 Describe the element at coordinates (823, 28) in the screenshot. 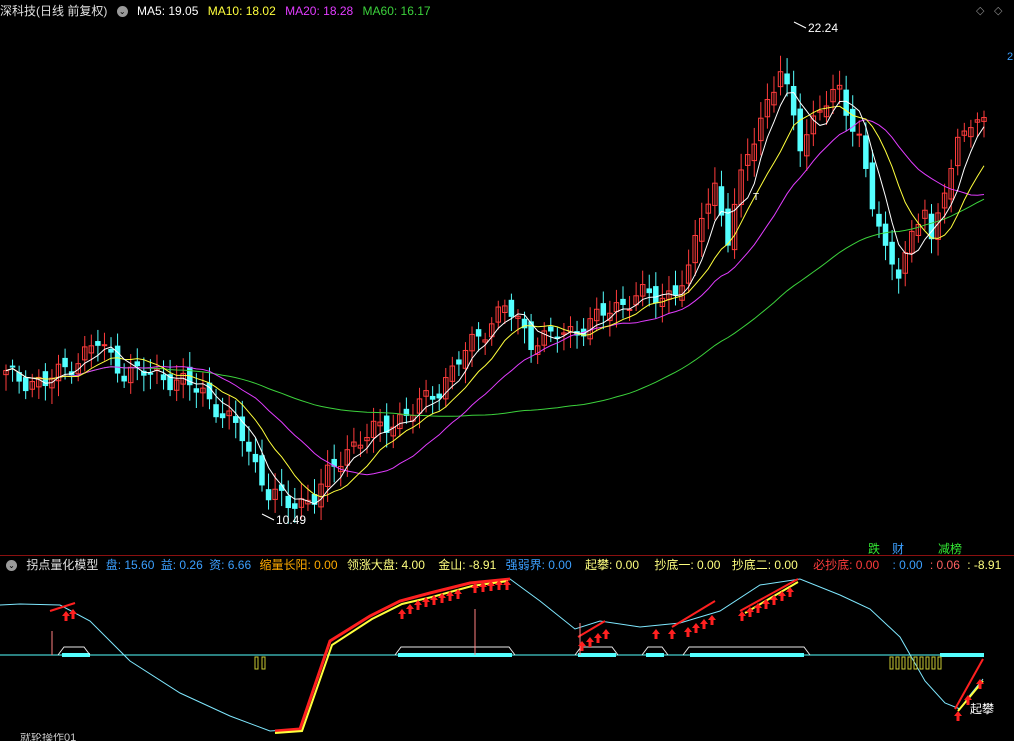

I see `high-price-label: 22.24` at that location.